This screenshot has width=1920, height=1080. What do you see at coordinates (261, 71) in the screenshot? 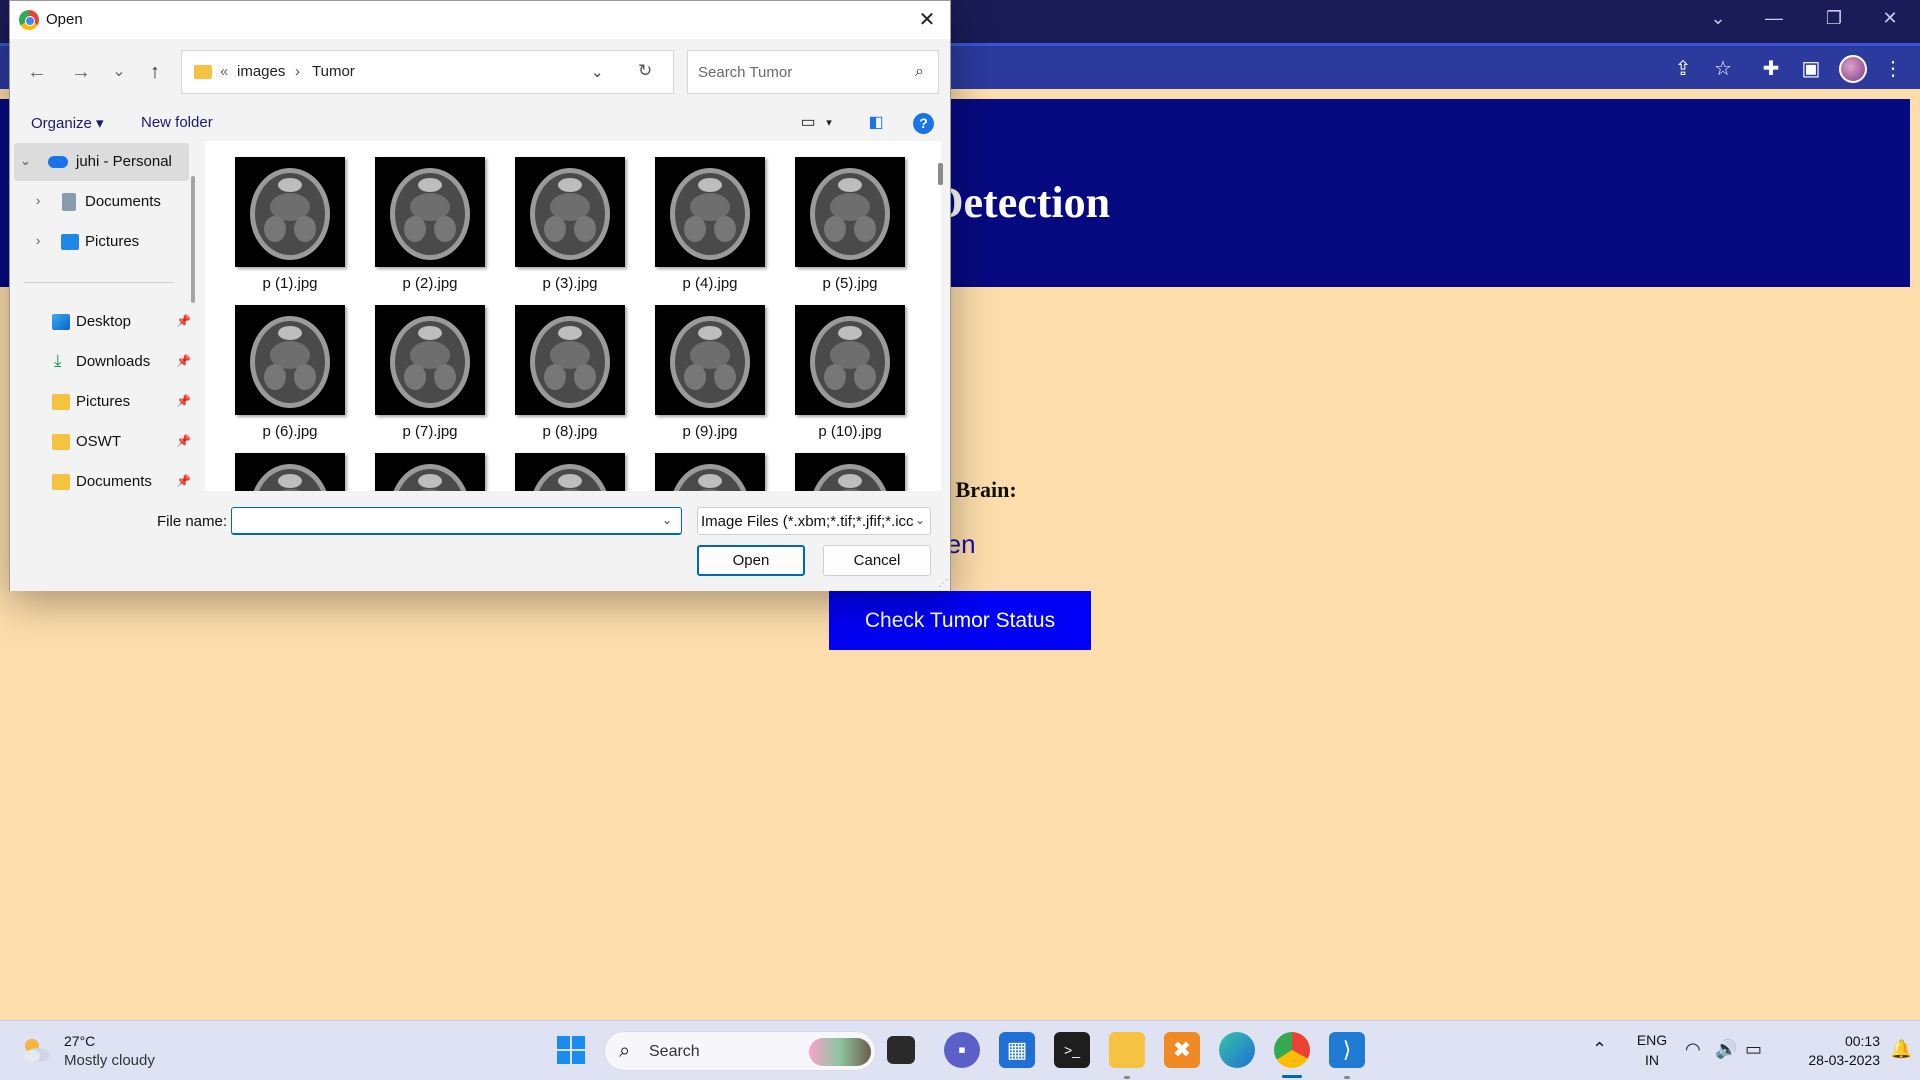
I see `breadcrumb-images: images` at bounding box center [261, 71].